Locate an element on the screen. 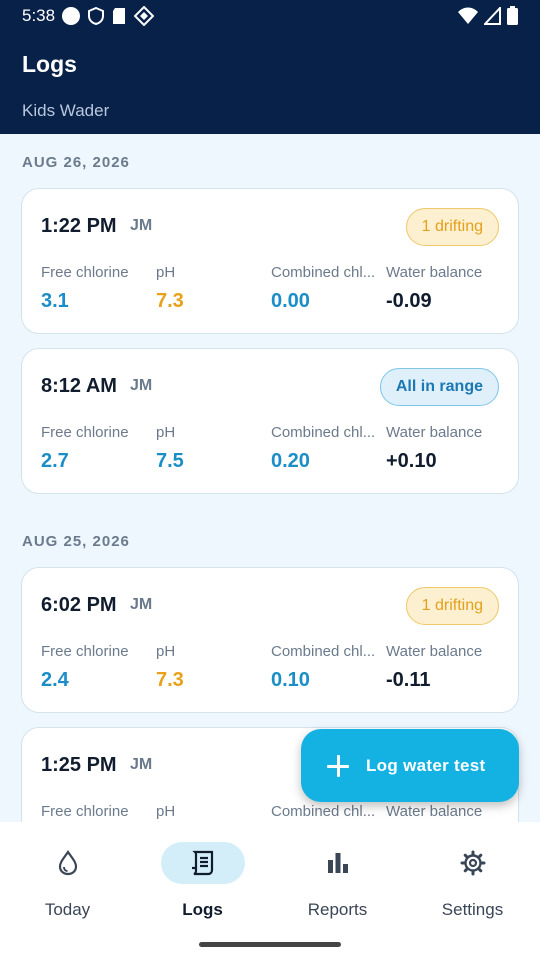  water-drop-icon is located at coordinates (67, 863).